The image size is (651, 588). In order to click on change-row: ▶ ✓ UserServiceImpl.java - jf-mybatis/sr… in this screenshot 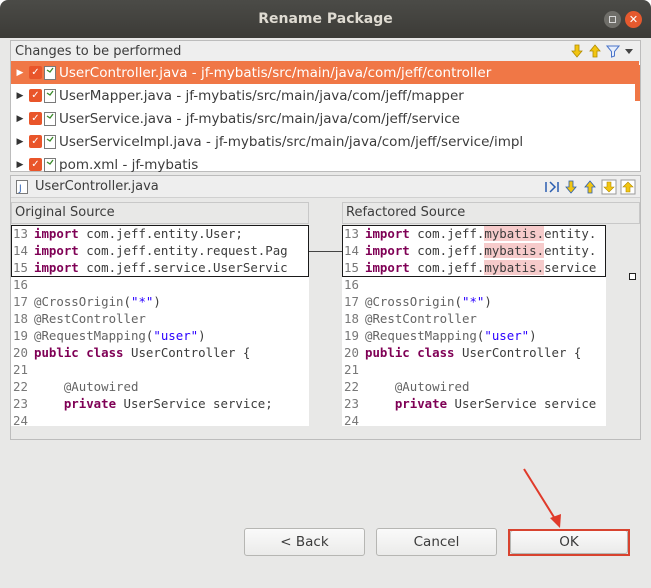, I will do `click(325, 141)`.